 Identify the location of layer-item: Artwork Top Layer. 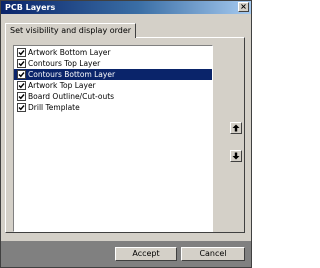
(113, 85).